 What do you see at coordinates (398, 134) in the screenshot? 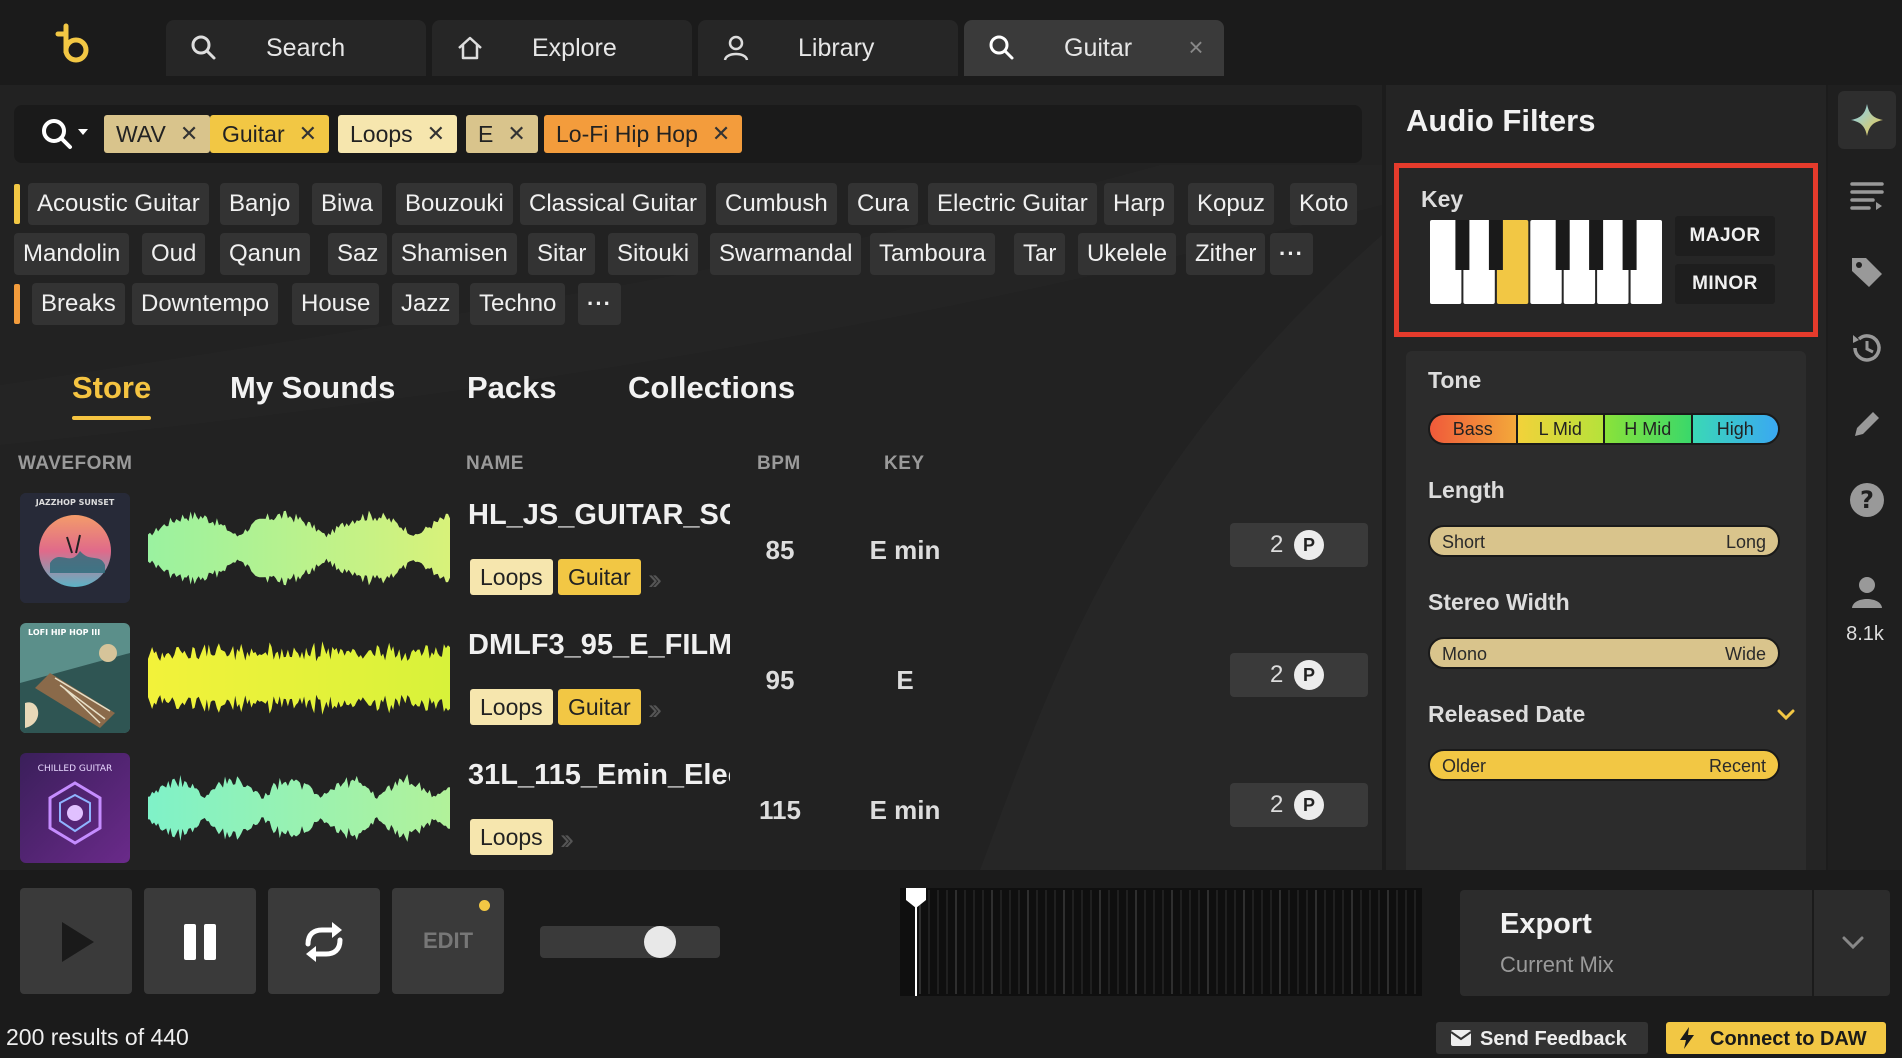
I see `filter-chip-loops: Loops ✕` at bounding box center [398, 134].